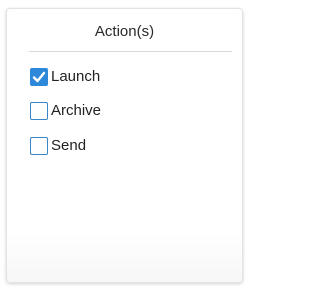  What do you see at coordinates (69, 145) in the screenshot?
I see `option-label-send: Send` at bounding box center [69, 145].